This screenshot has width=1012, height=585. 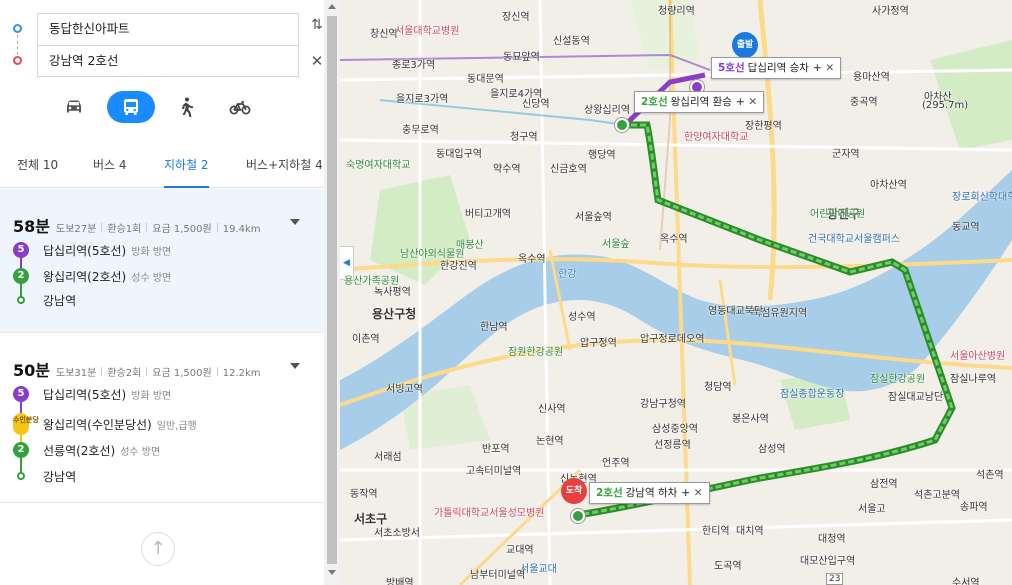 I want to click on map-label: 행당역, so click(x=602, y=155).